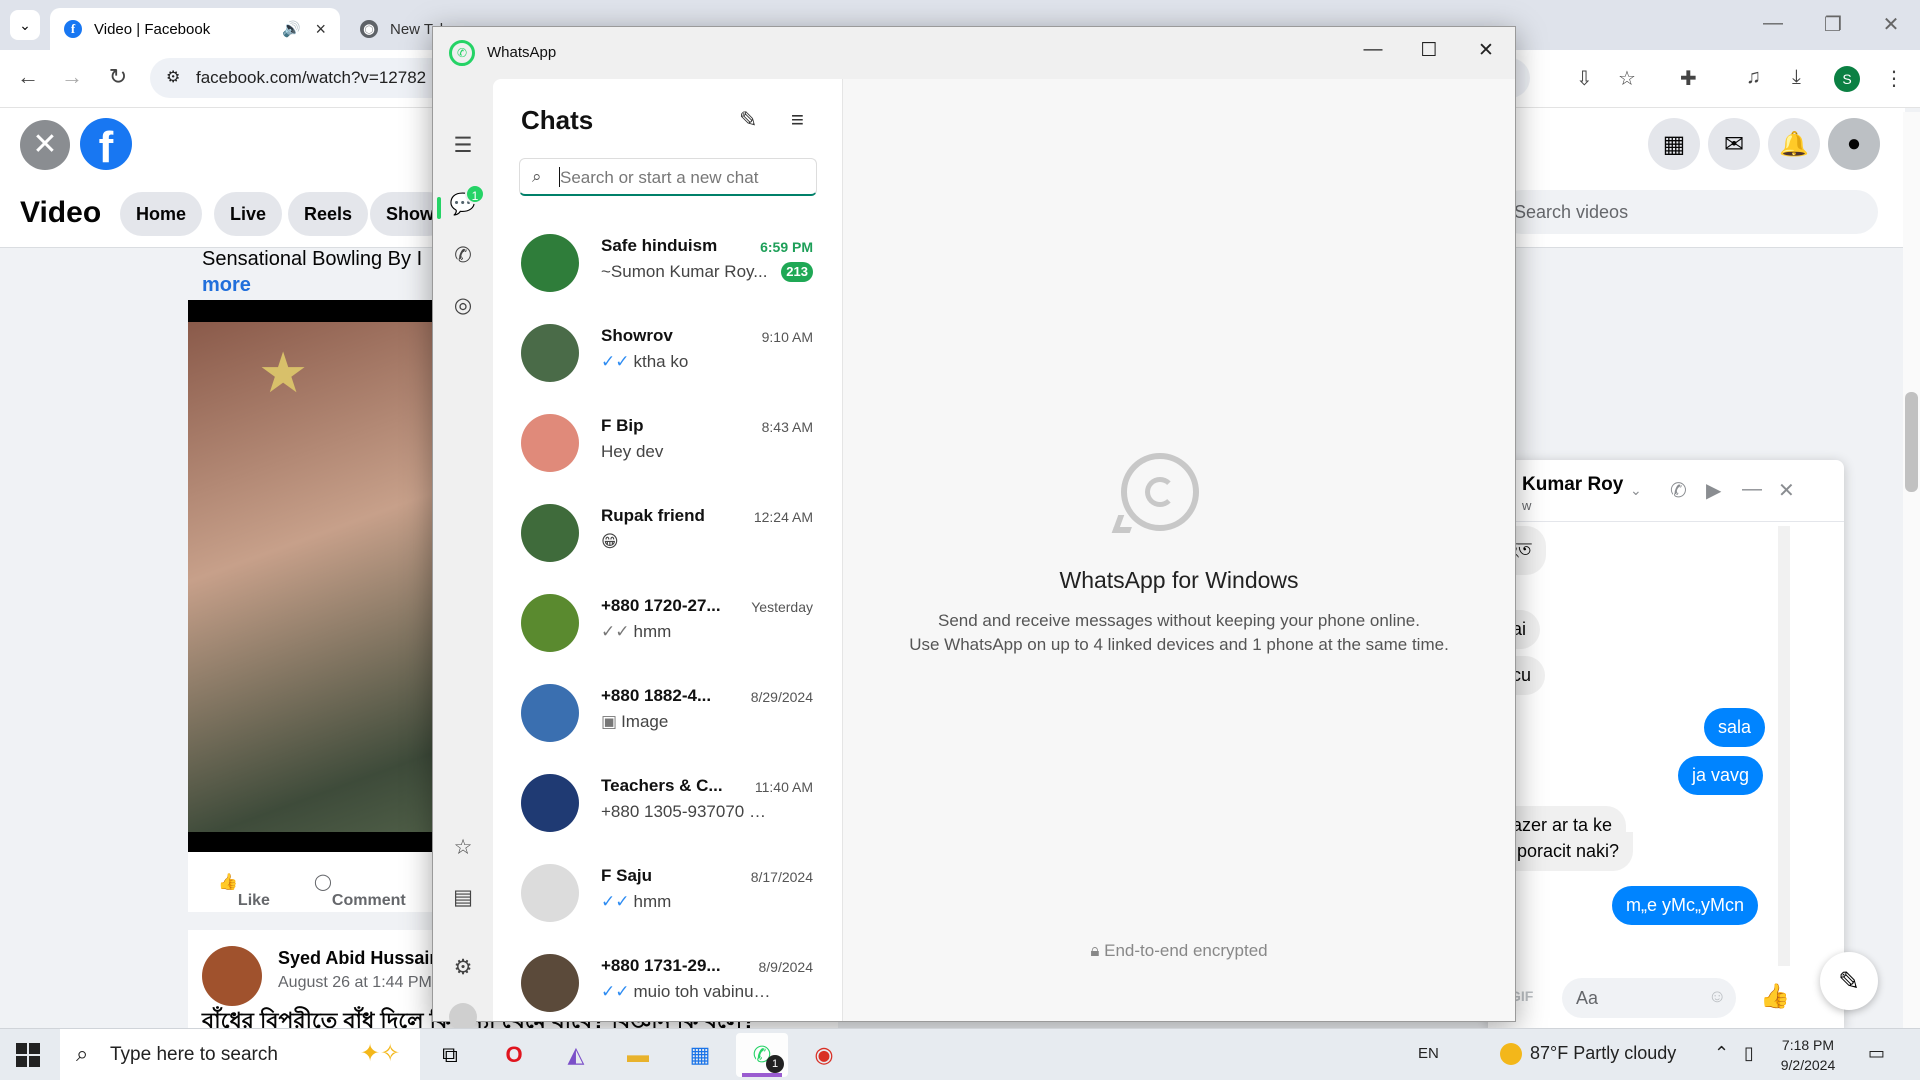 This screenshot has height=1080, width=1920. What do you see at coordinates (72, 77) in the screenshot?
I see `forward-icon: →` at bounding box center [72, 77].